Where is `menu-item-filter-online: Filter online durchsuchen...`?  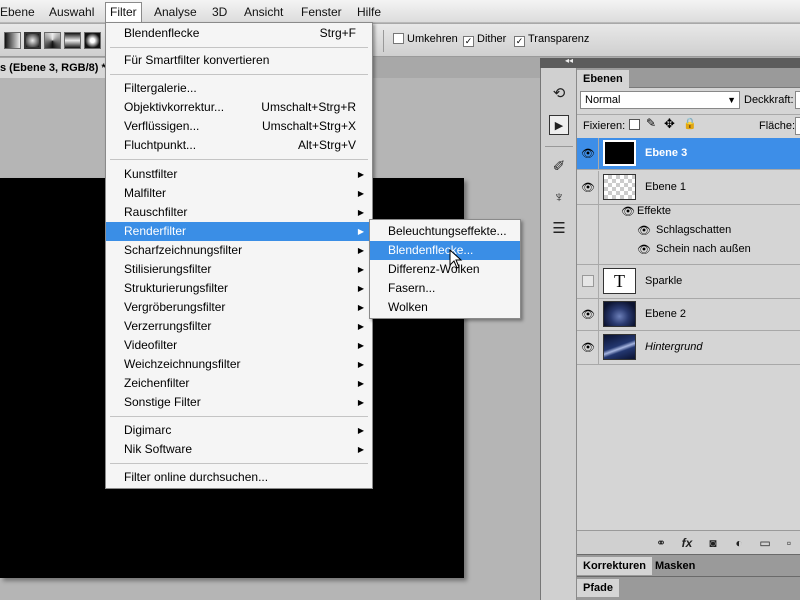
menu-item-filter-online: Filter online durchsuchen... is located at coordinates (239, 477).